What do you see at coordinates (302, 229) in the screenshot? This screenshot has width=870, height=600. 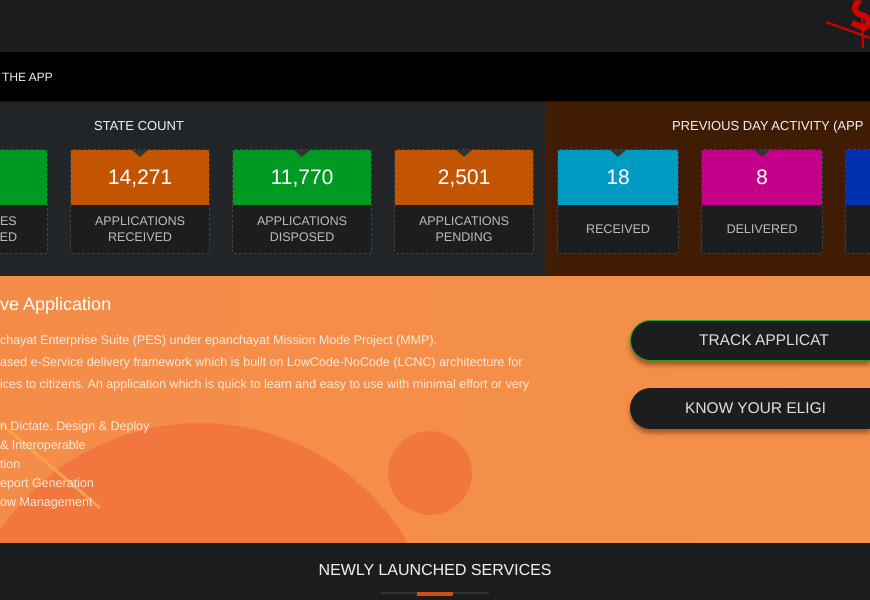 I see `stat-label: APPLICATIONS DISPOSED` at bounding box center [302, 229].